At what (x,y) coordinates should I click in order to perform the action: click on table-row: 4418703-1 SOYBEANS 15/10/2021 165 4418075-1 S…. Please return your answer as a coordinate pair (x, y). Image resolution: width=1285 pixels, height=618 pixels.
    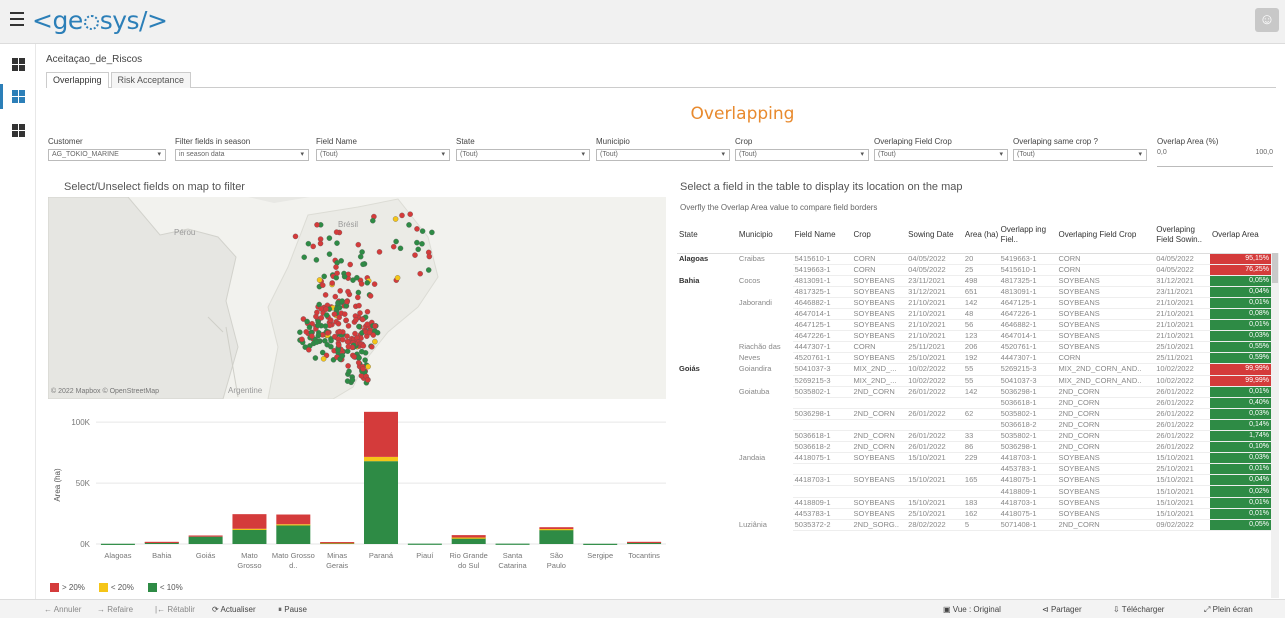
    Looking at the image, I should click on (974, 480).